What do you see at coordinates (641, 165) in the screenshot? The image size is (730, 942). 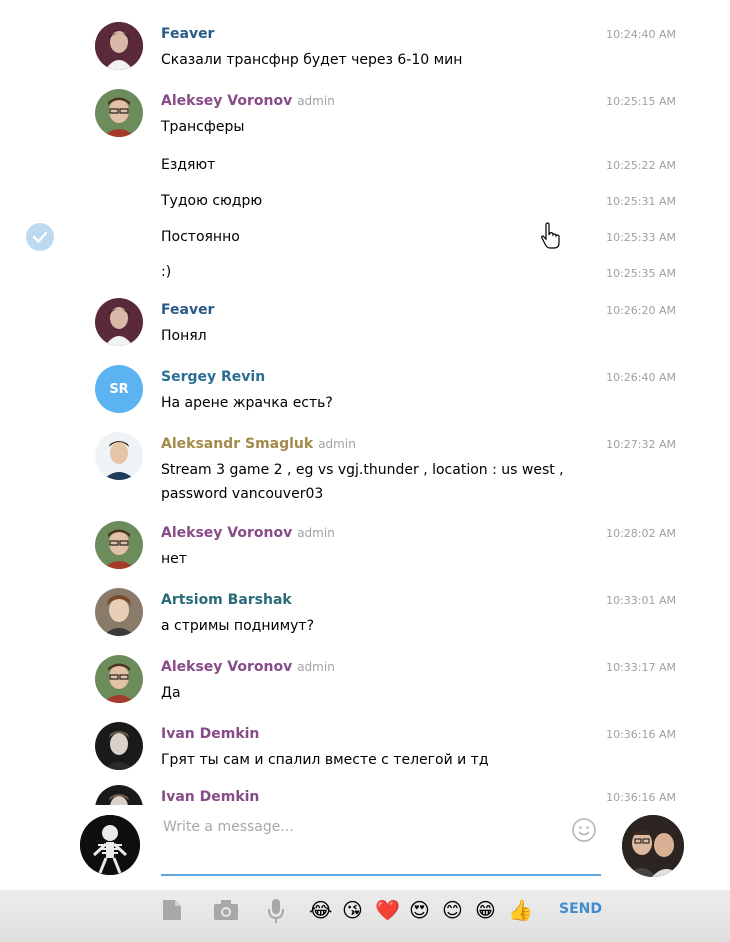 I see `message-time: 10:25:22 AM` at bounding box center [641, 165].